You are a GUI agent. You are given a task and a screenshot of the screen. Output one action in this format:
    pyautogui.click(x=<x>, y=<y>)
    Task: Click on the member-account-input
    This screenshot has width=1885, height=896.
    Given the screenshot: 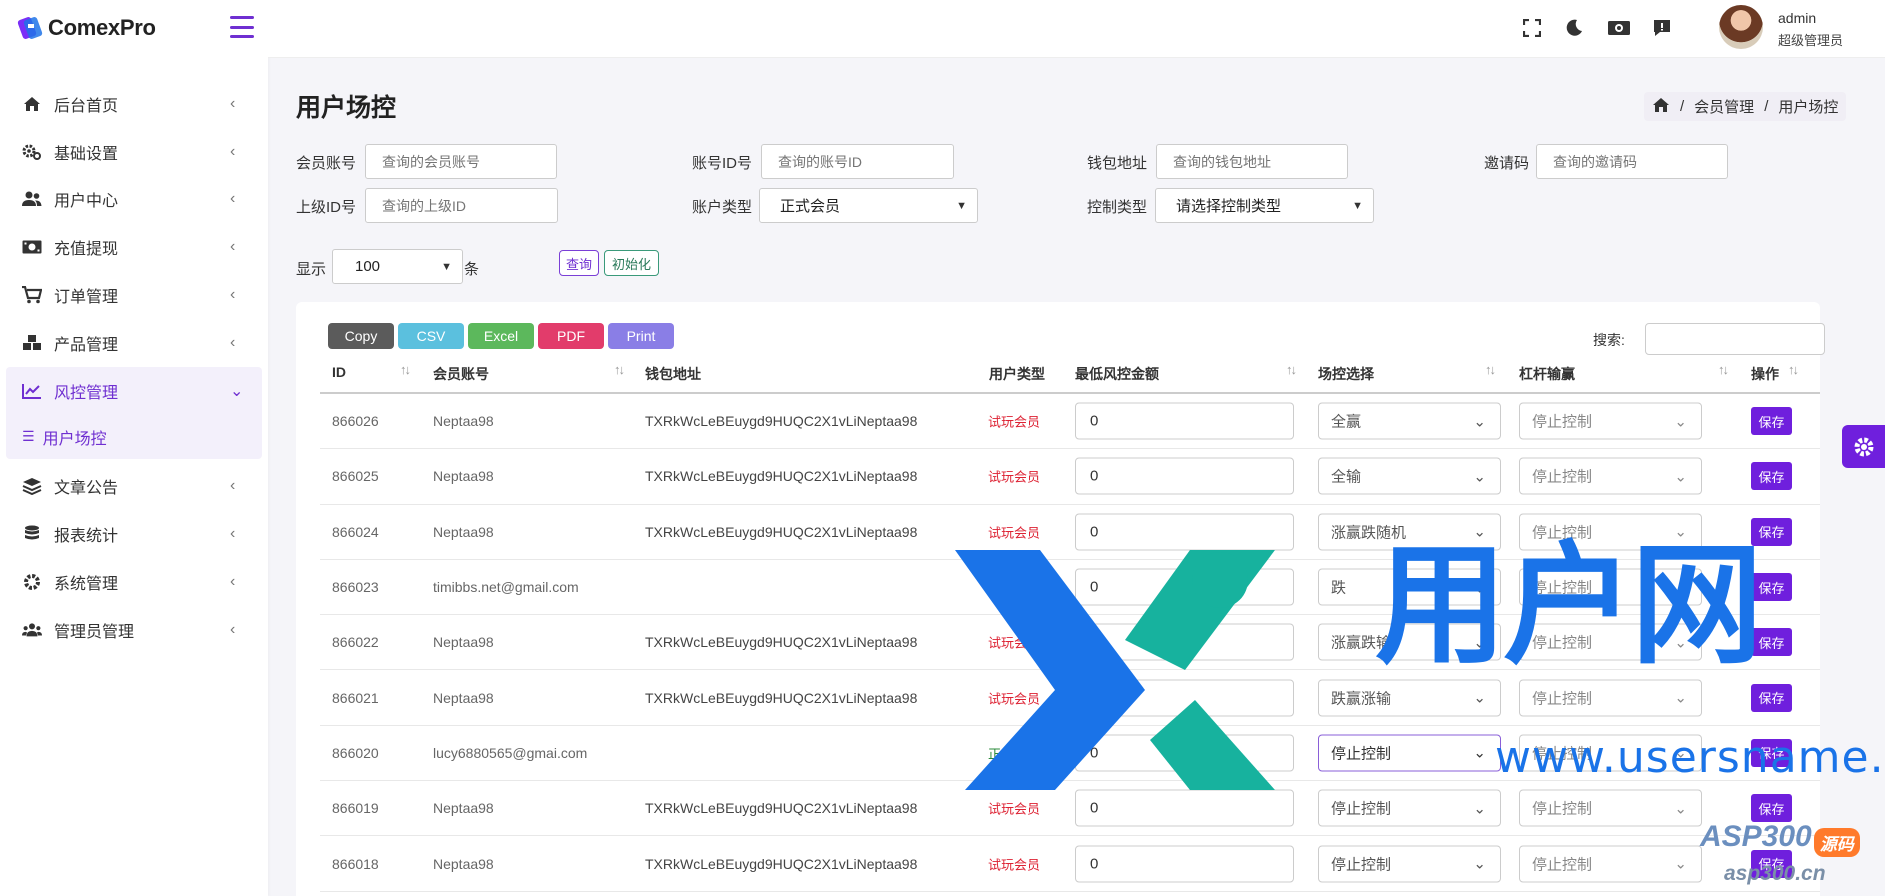 What is the action you would take?
    pyautogui.click(x=461, y=161)
    